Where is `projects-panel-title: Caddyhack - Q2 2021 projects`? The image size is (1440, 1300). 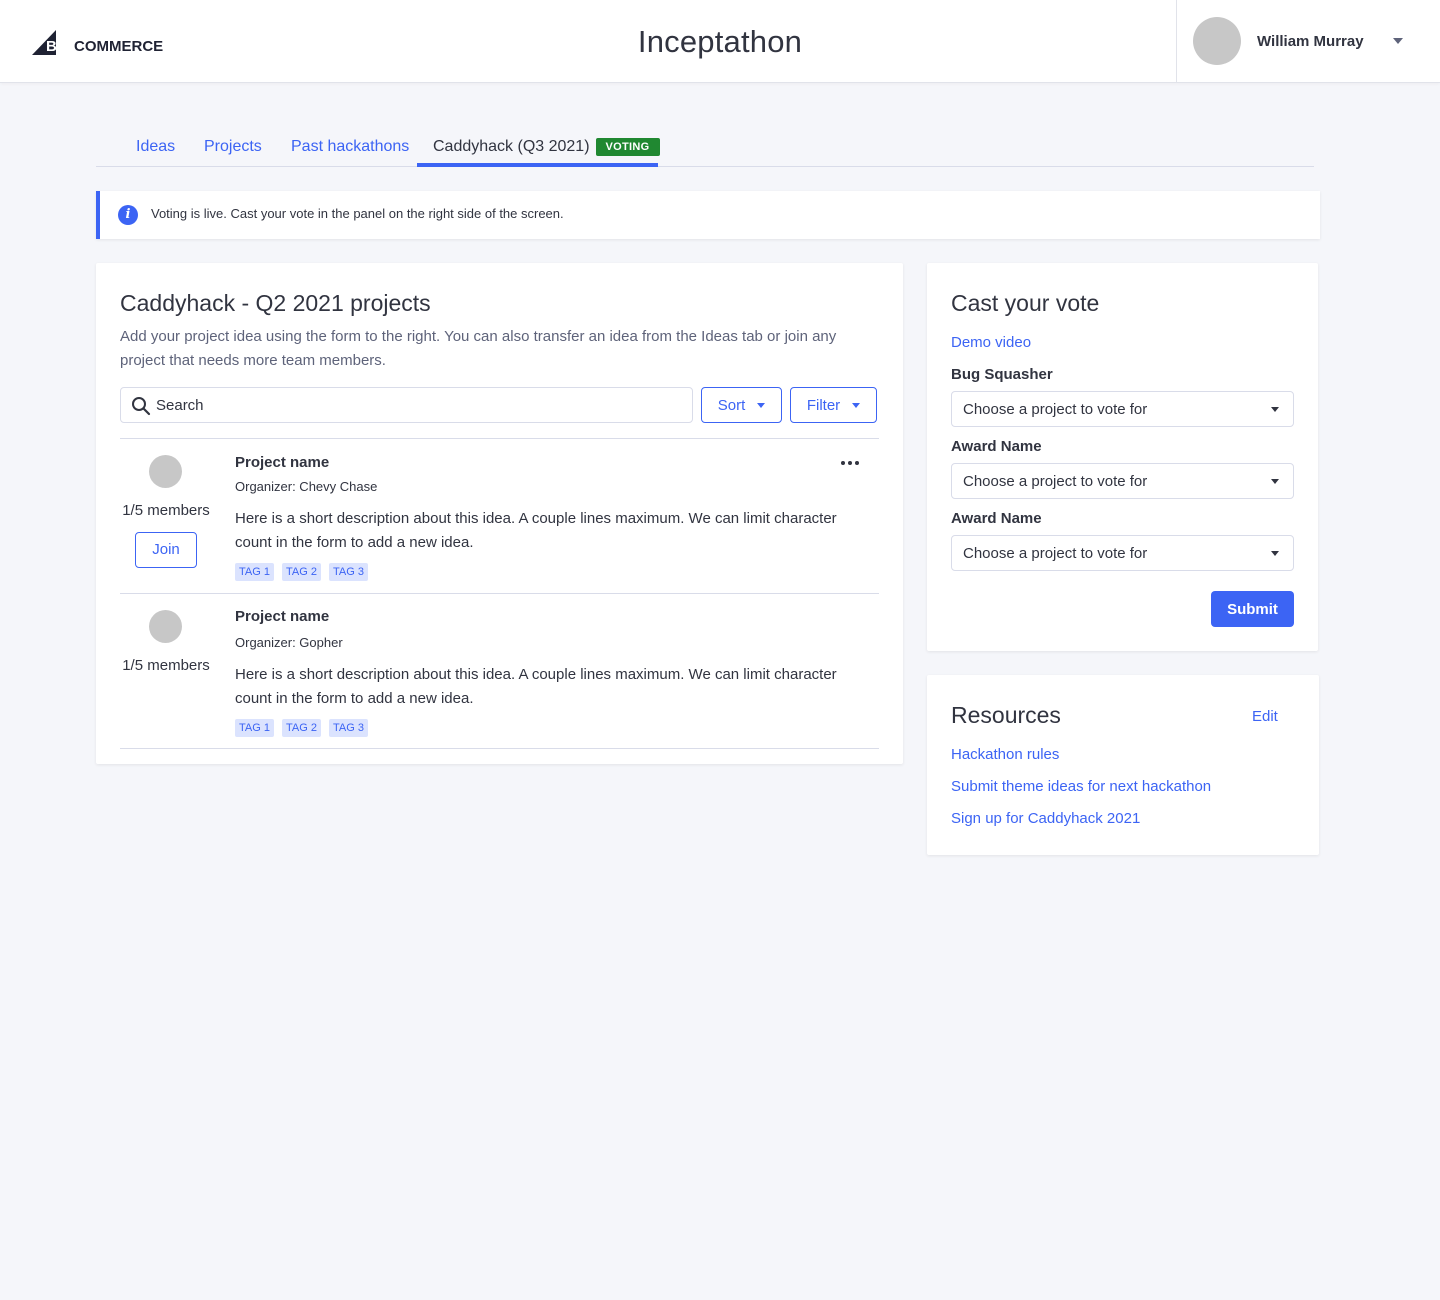
projects-panel-title: Caddyhack - Q2 2021 projects is located at coordinates (275, 303).